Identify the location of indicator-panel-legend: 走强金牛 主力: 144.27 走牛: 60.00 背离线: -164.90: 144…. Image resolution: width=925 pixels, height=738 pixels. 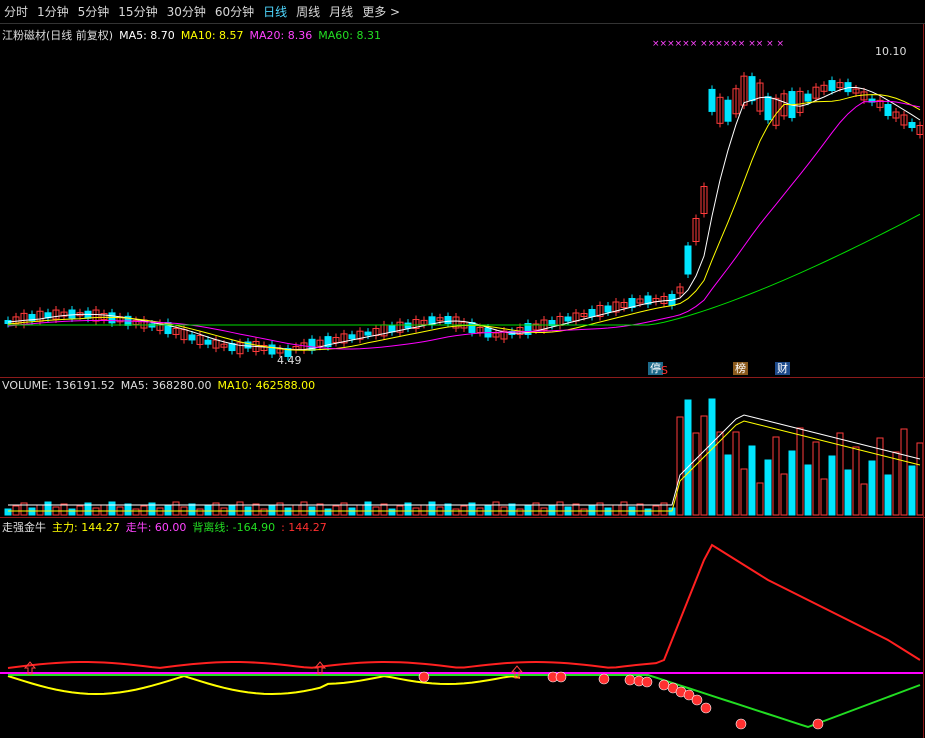
(167, 527).